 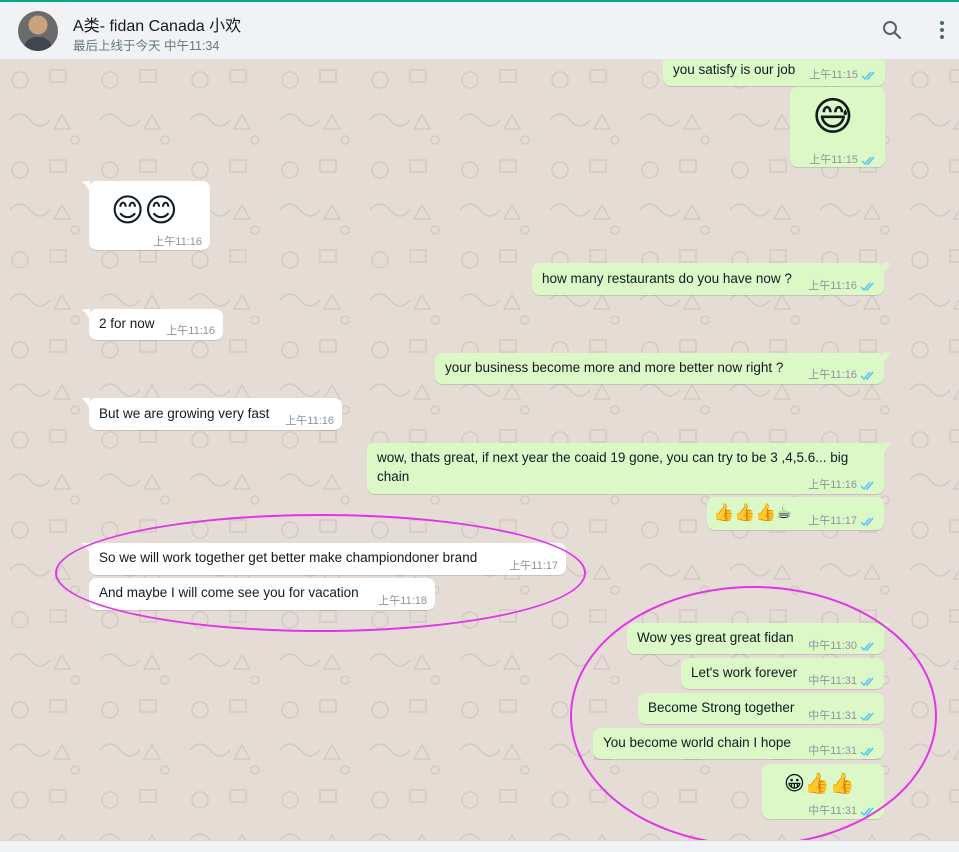 I want to click on message-incoming: 2 for now 上午11:16, so click(x=152, y=325).